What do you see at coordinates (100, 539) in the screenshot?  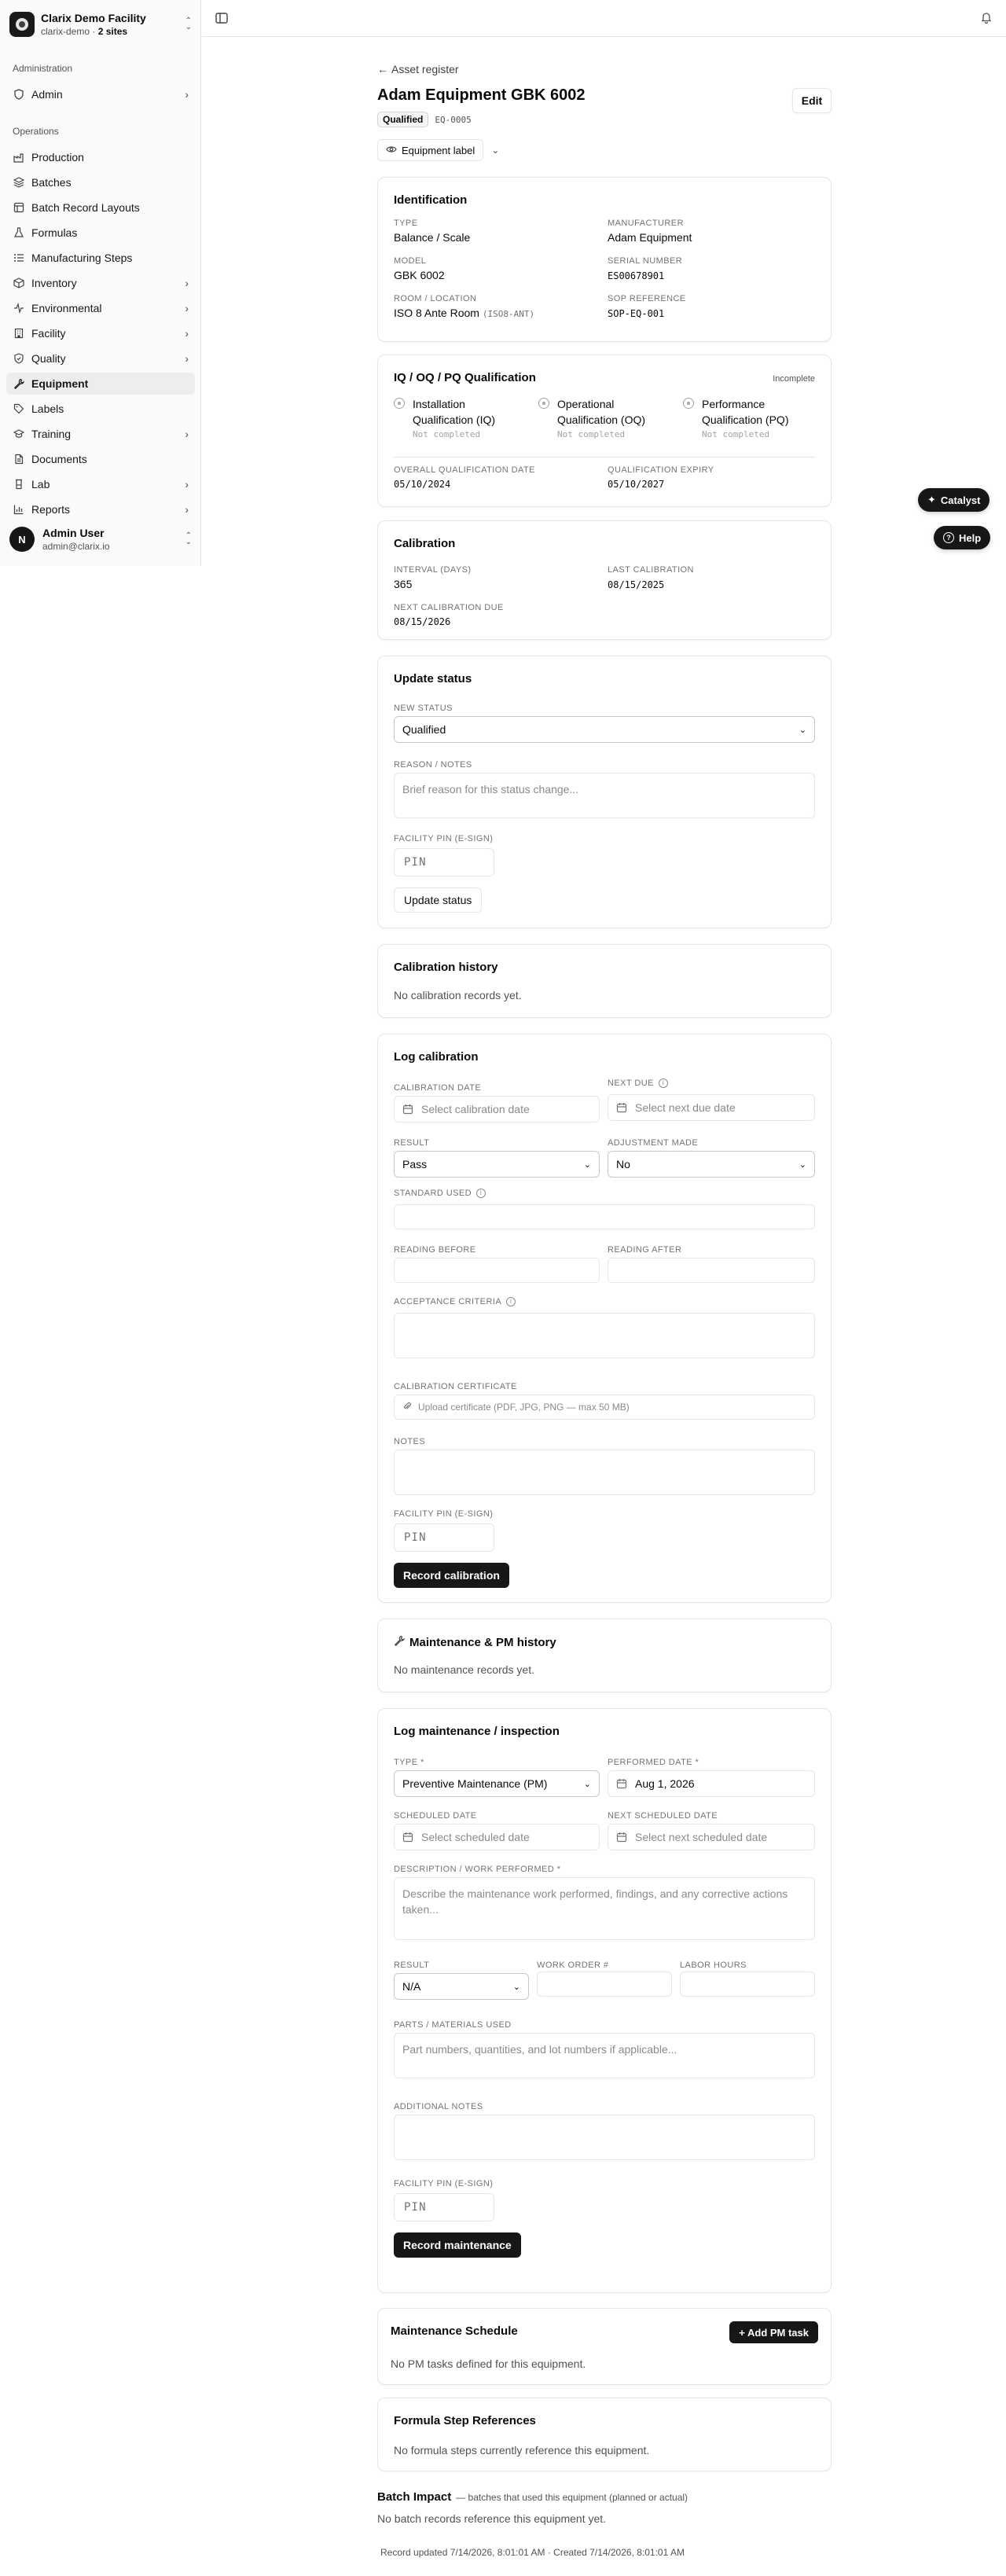 I see `user-menu: N Admin User admin@clarix.io ⌃ ⌄` at bounding box center [100, 539].